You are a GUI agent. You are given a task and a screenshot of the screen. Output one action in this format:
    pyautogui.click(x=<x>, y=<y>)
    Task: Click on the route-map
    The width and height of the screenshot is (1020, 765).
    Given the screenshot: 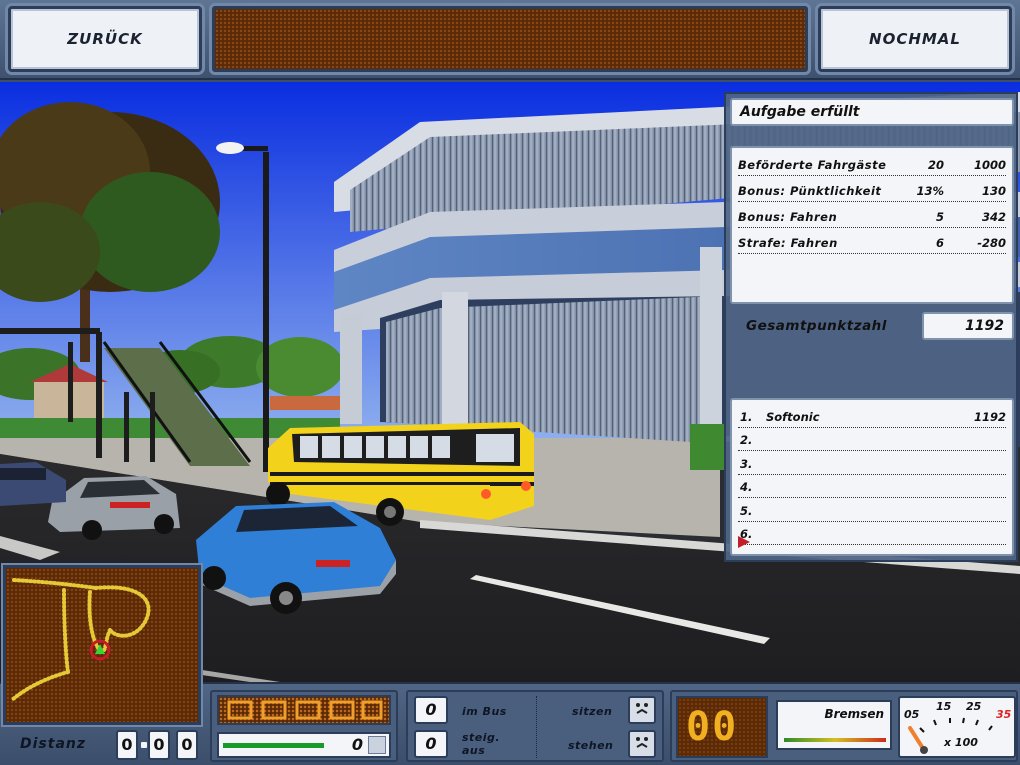 What is the action you would take?
    pyautogui.click(x=80, y=640)
    